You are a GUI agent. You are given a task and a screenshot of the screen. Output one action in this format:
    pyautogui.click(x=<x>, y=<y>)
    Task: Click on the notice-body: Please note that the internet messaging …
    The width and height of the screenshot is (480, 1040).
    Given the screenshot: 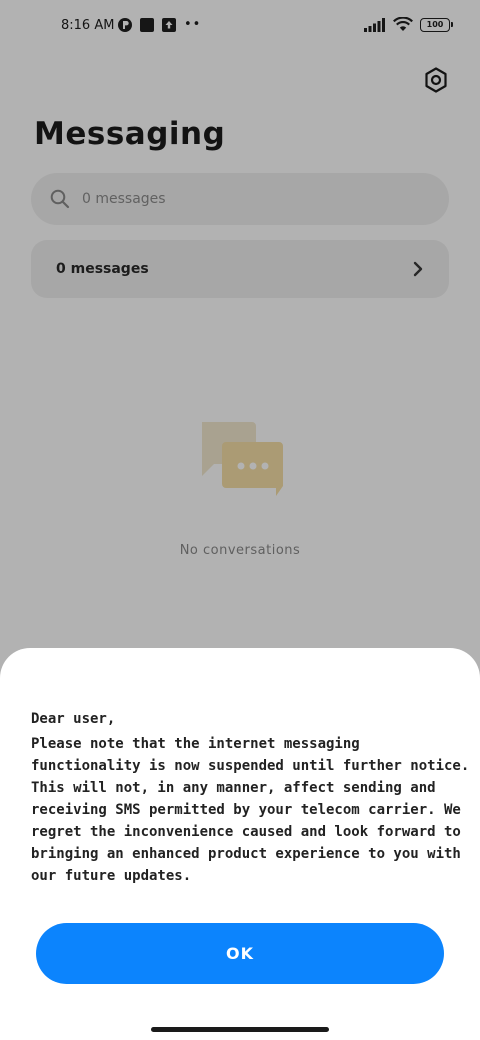 What is the action you would take?
    pyautogui.click(x=250, y=810)
    